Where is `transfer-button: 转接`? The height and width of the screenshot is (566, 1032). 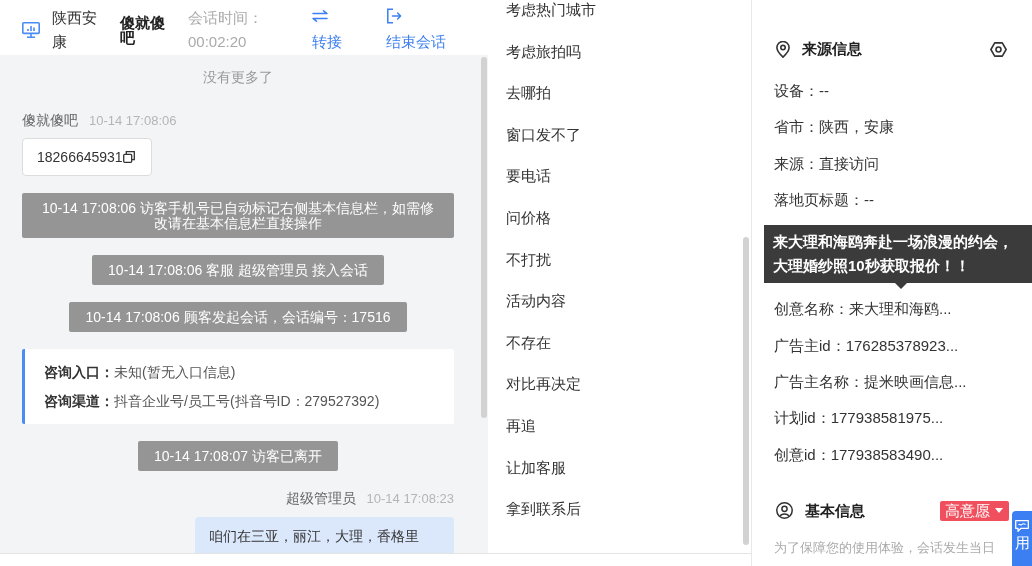 transfer-button: 转接 is located at coordinates (327, 32).